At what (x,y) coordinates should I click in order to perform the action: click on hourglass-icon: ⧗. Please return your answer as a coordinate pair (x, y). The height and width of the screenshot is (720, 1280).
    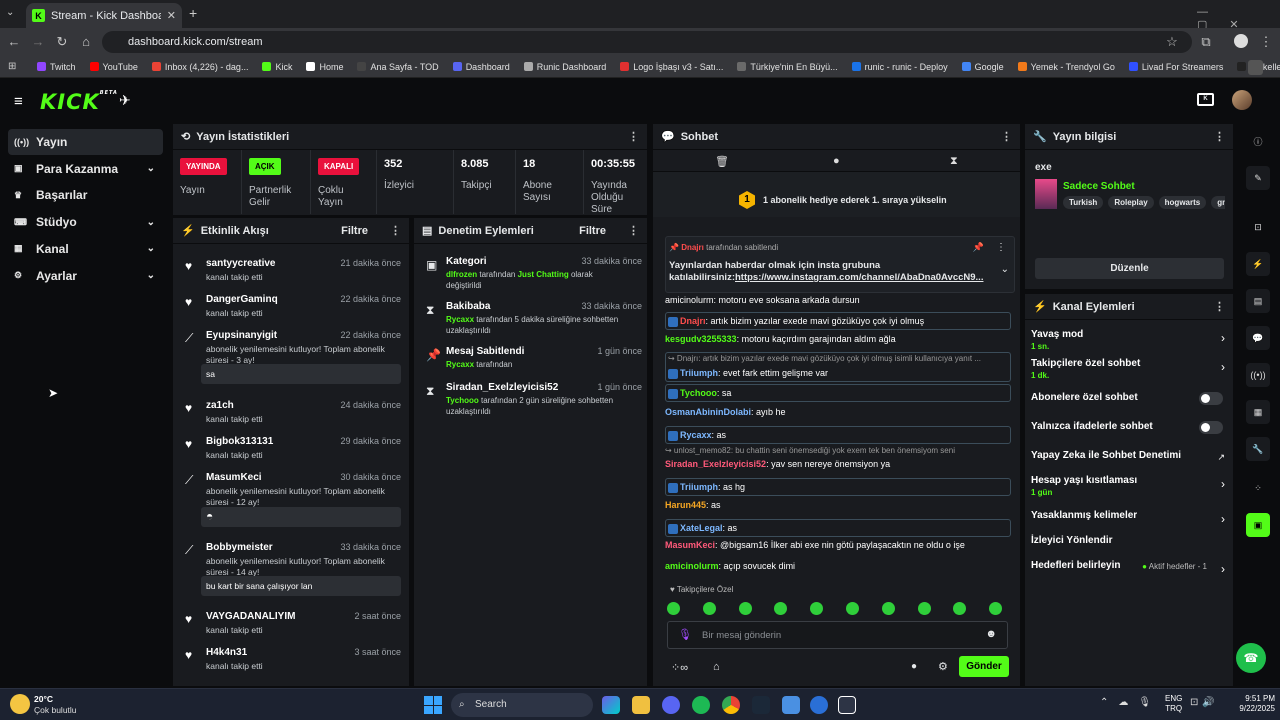
    Looking at the image, I should click on (954, 161).